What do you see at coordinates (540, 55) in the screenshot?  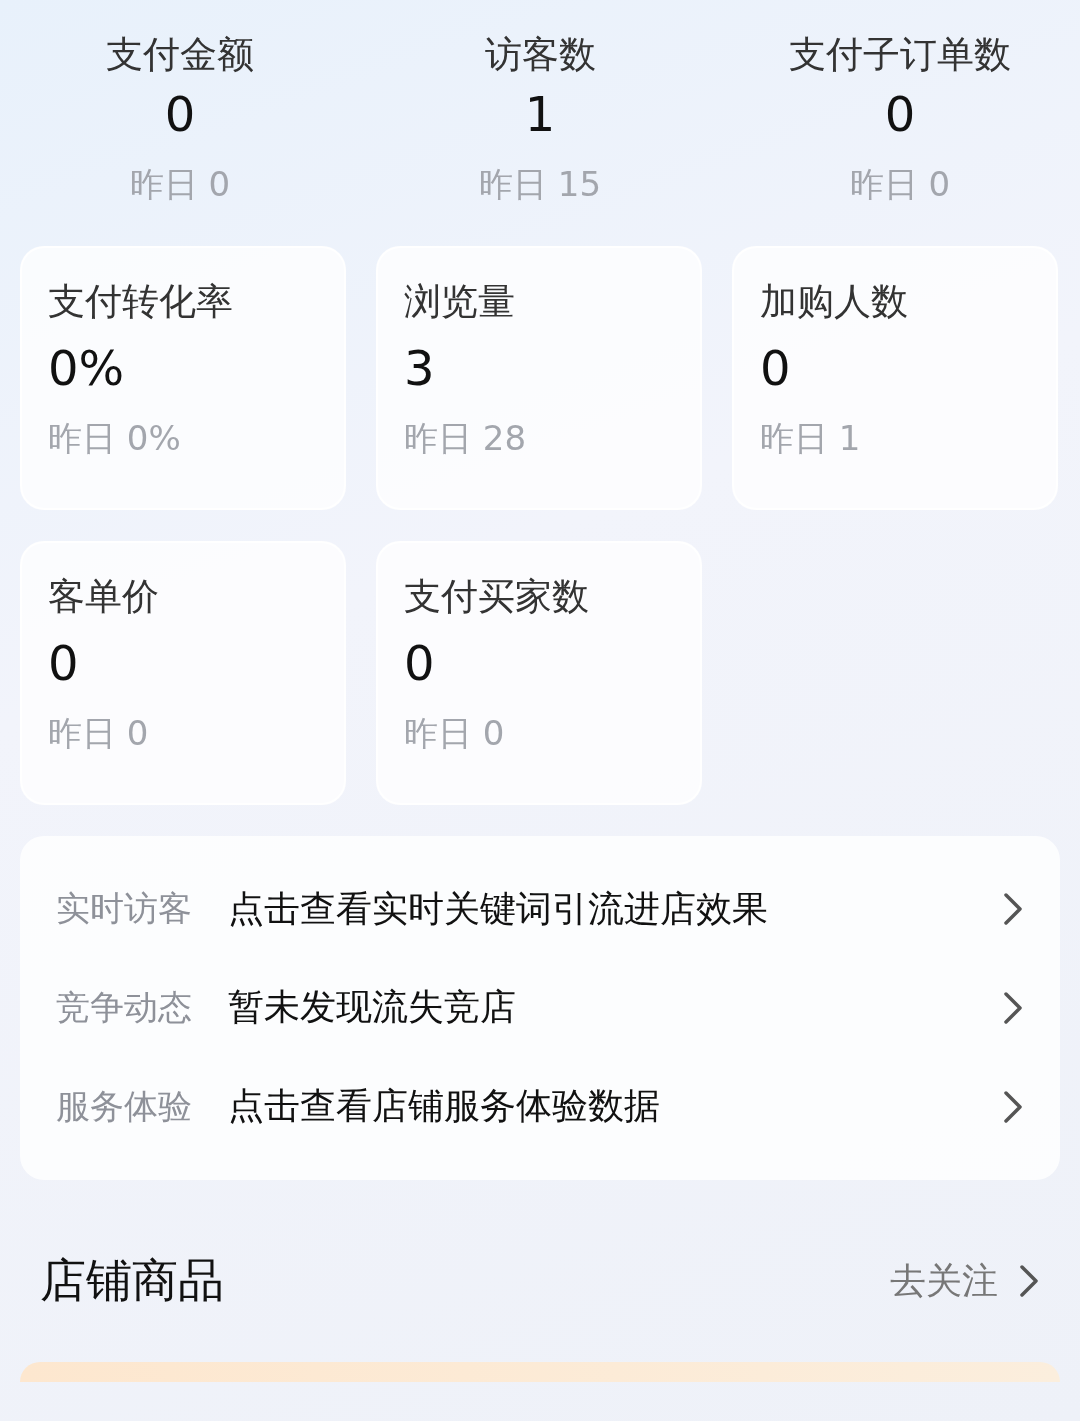 I see `stat-label: 访客数` at bounding box center [540, 55].